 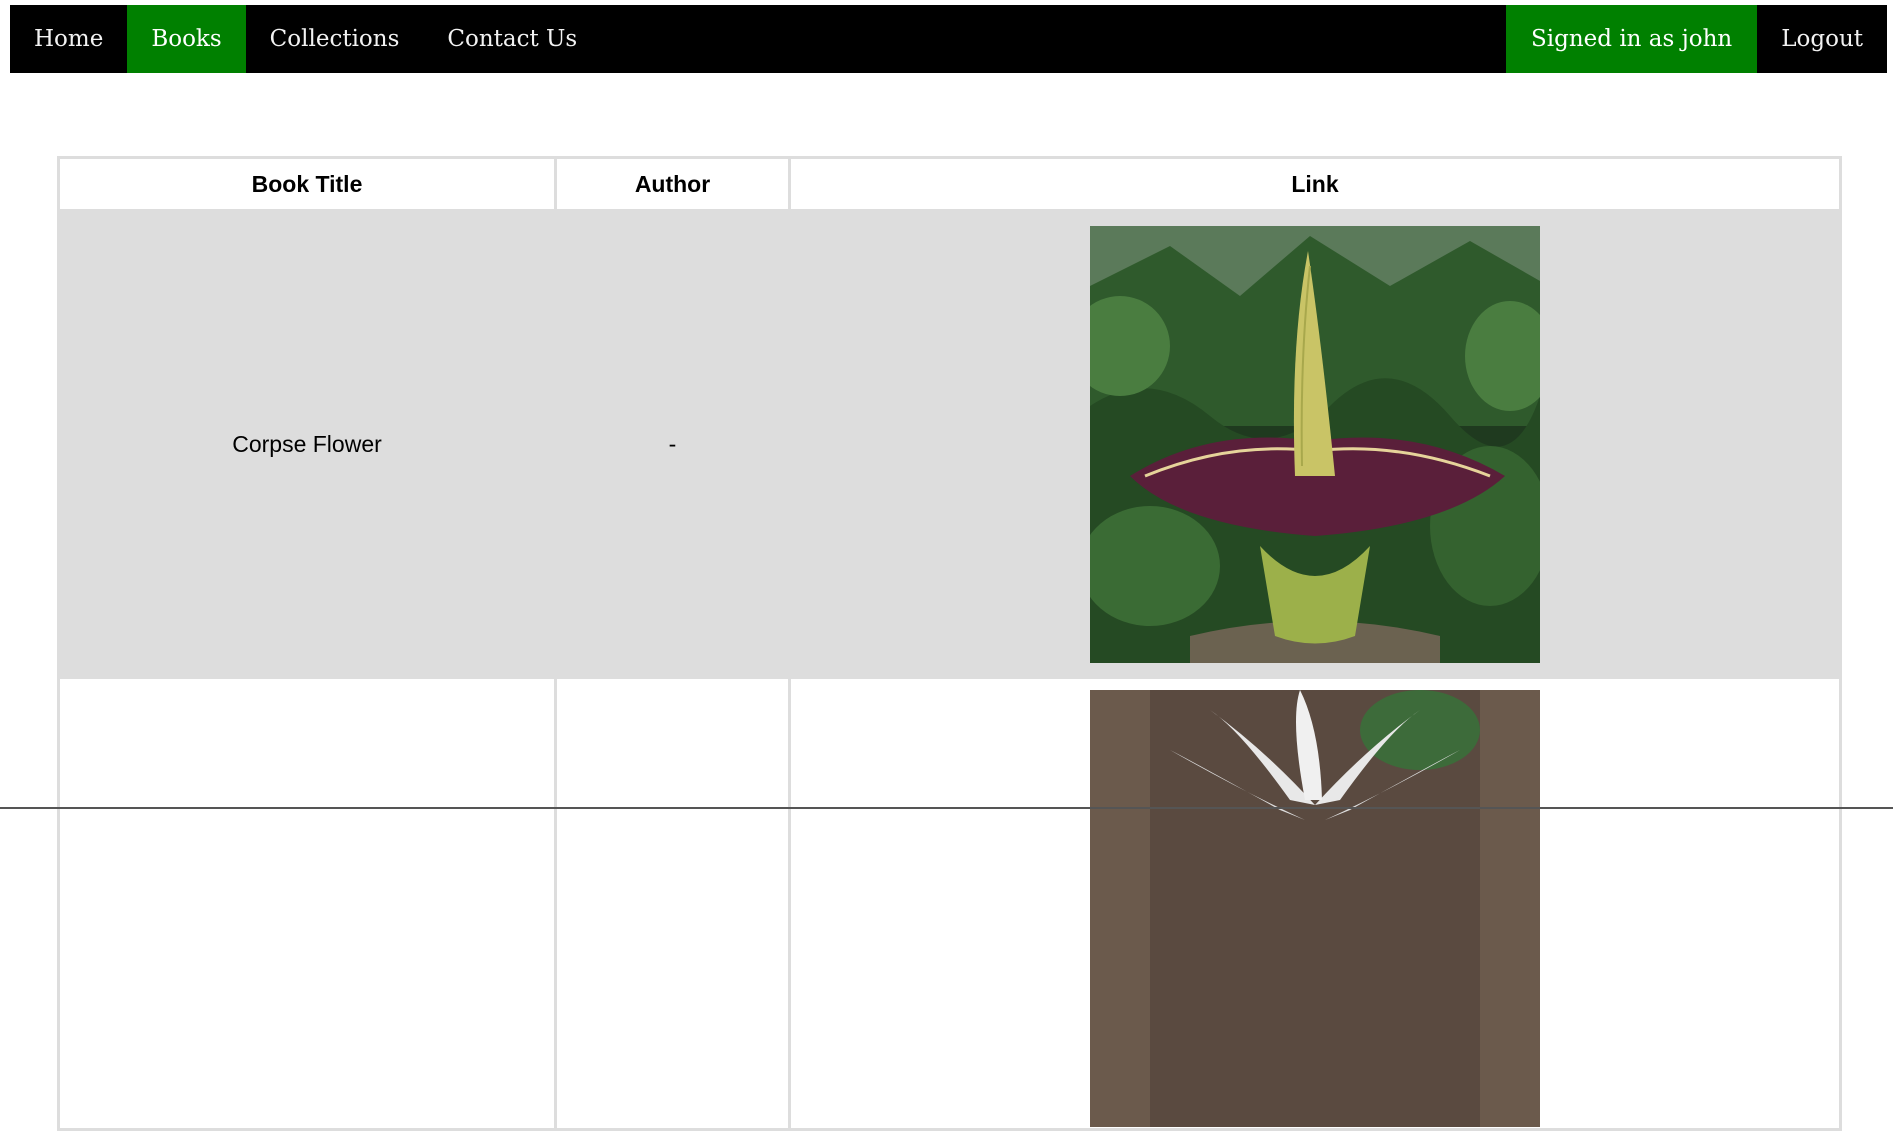 I want to click on cell-author, so click(x=672, y=903).